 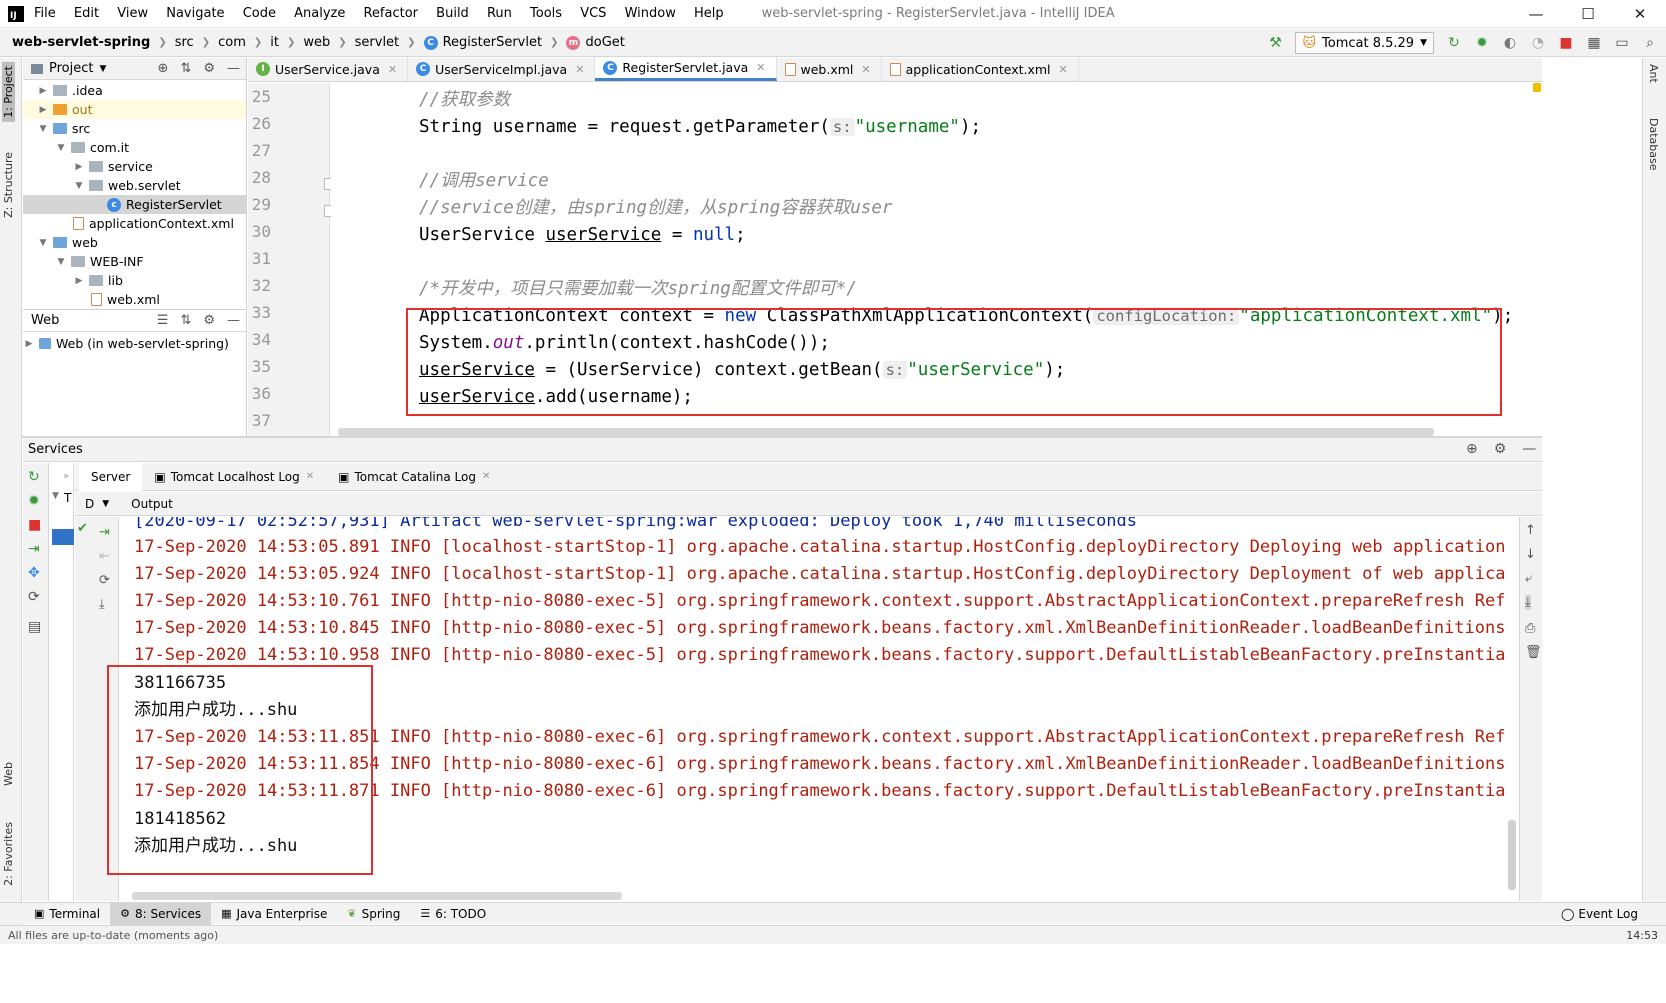 What do you see at coordinates (134, 109) in the screenshot?
I see `tree-item-out: ▶ out` at bounding box center [134, 109].